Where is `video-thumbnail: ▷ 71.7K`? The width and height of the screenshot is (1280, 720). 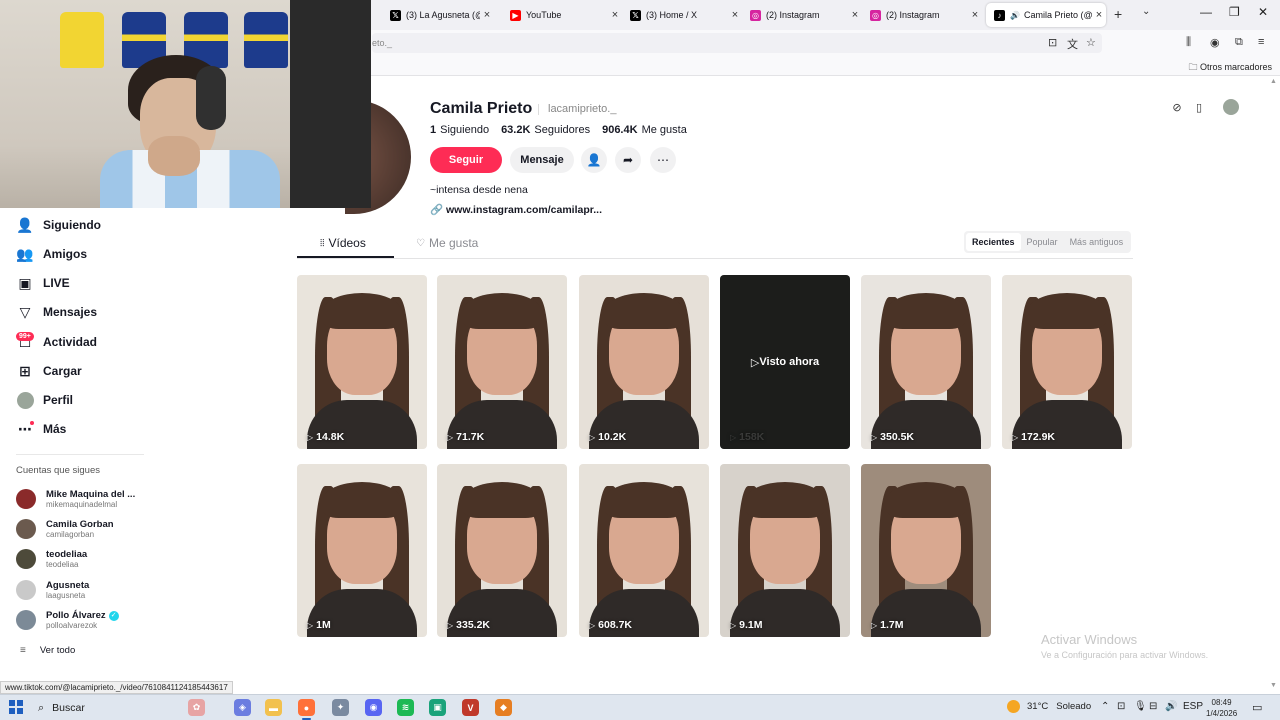 video-thumbnail: ▷ 71.7K is located at coordinates (502, 362).